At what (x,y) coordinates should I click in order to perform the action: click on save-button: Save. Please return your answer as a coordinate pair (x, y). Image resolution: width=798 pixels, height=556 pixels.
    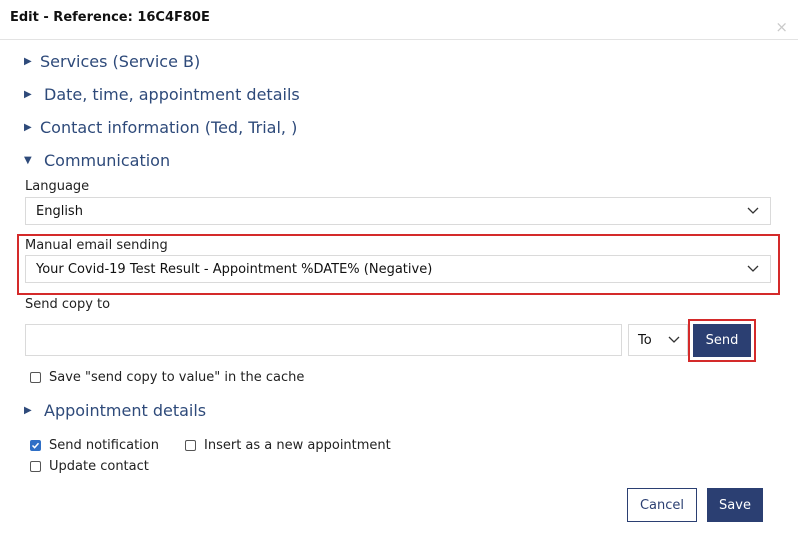
    Looking at the image, I should click on (735, 505).